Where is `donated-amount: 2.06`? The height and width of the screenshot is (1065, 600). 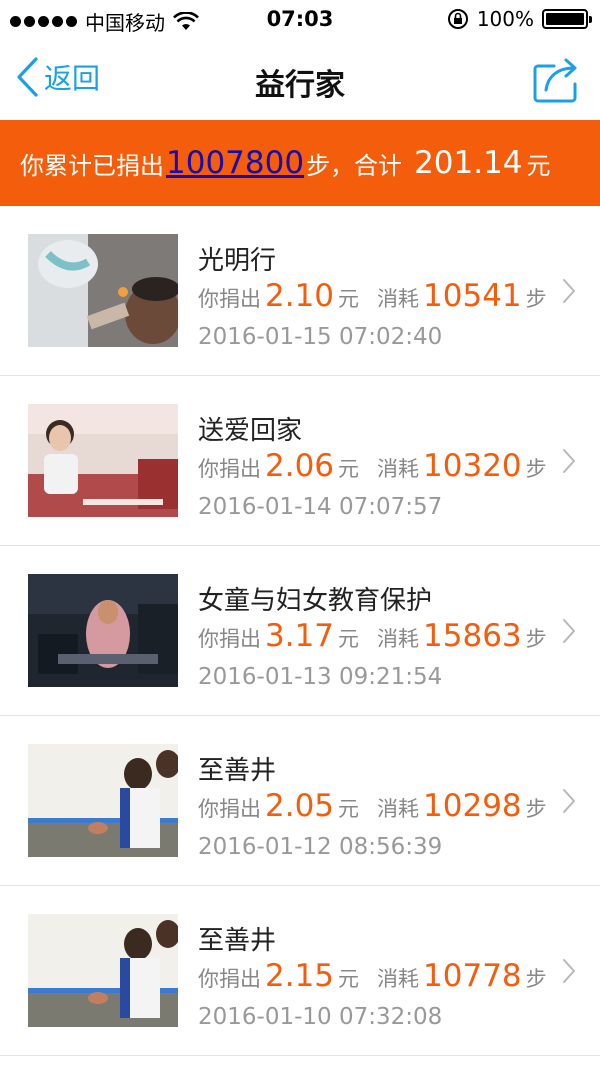 donated-amount: 2.06 is located at coordinates (300, 466).